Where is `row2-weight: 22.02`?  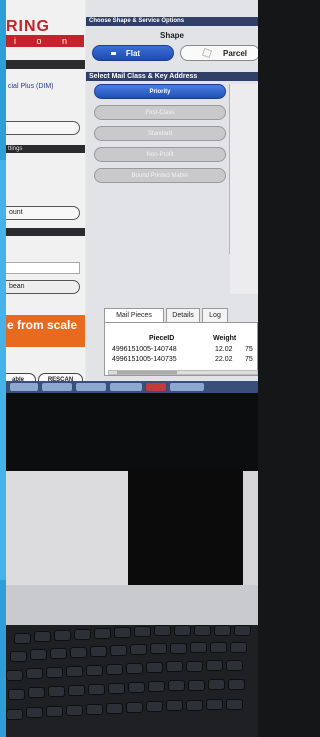 row2-weight: 22.02 is located at coordinates (224, 359).